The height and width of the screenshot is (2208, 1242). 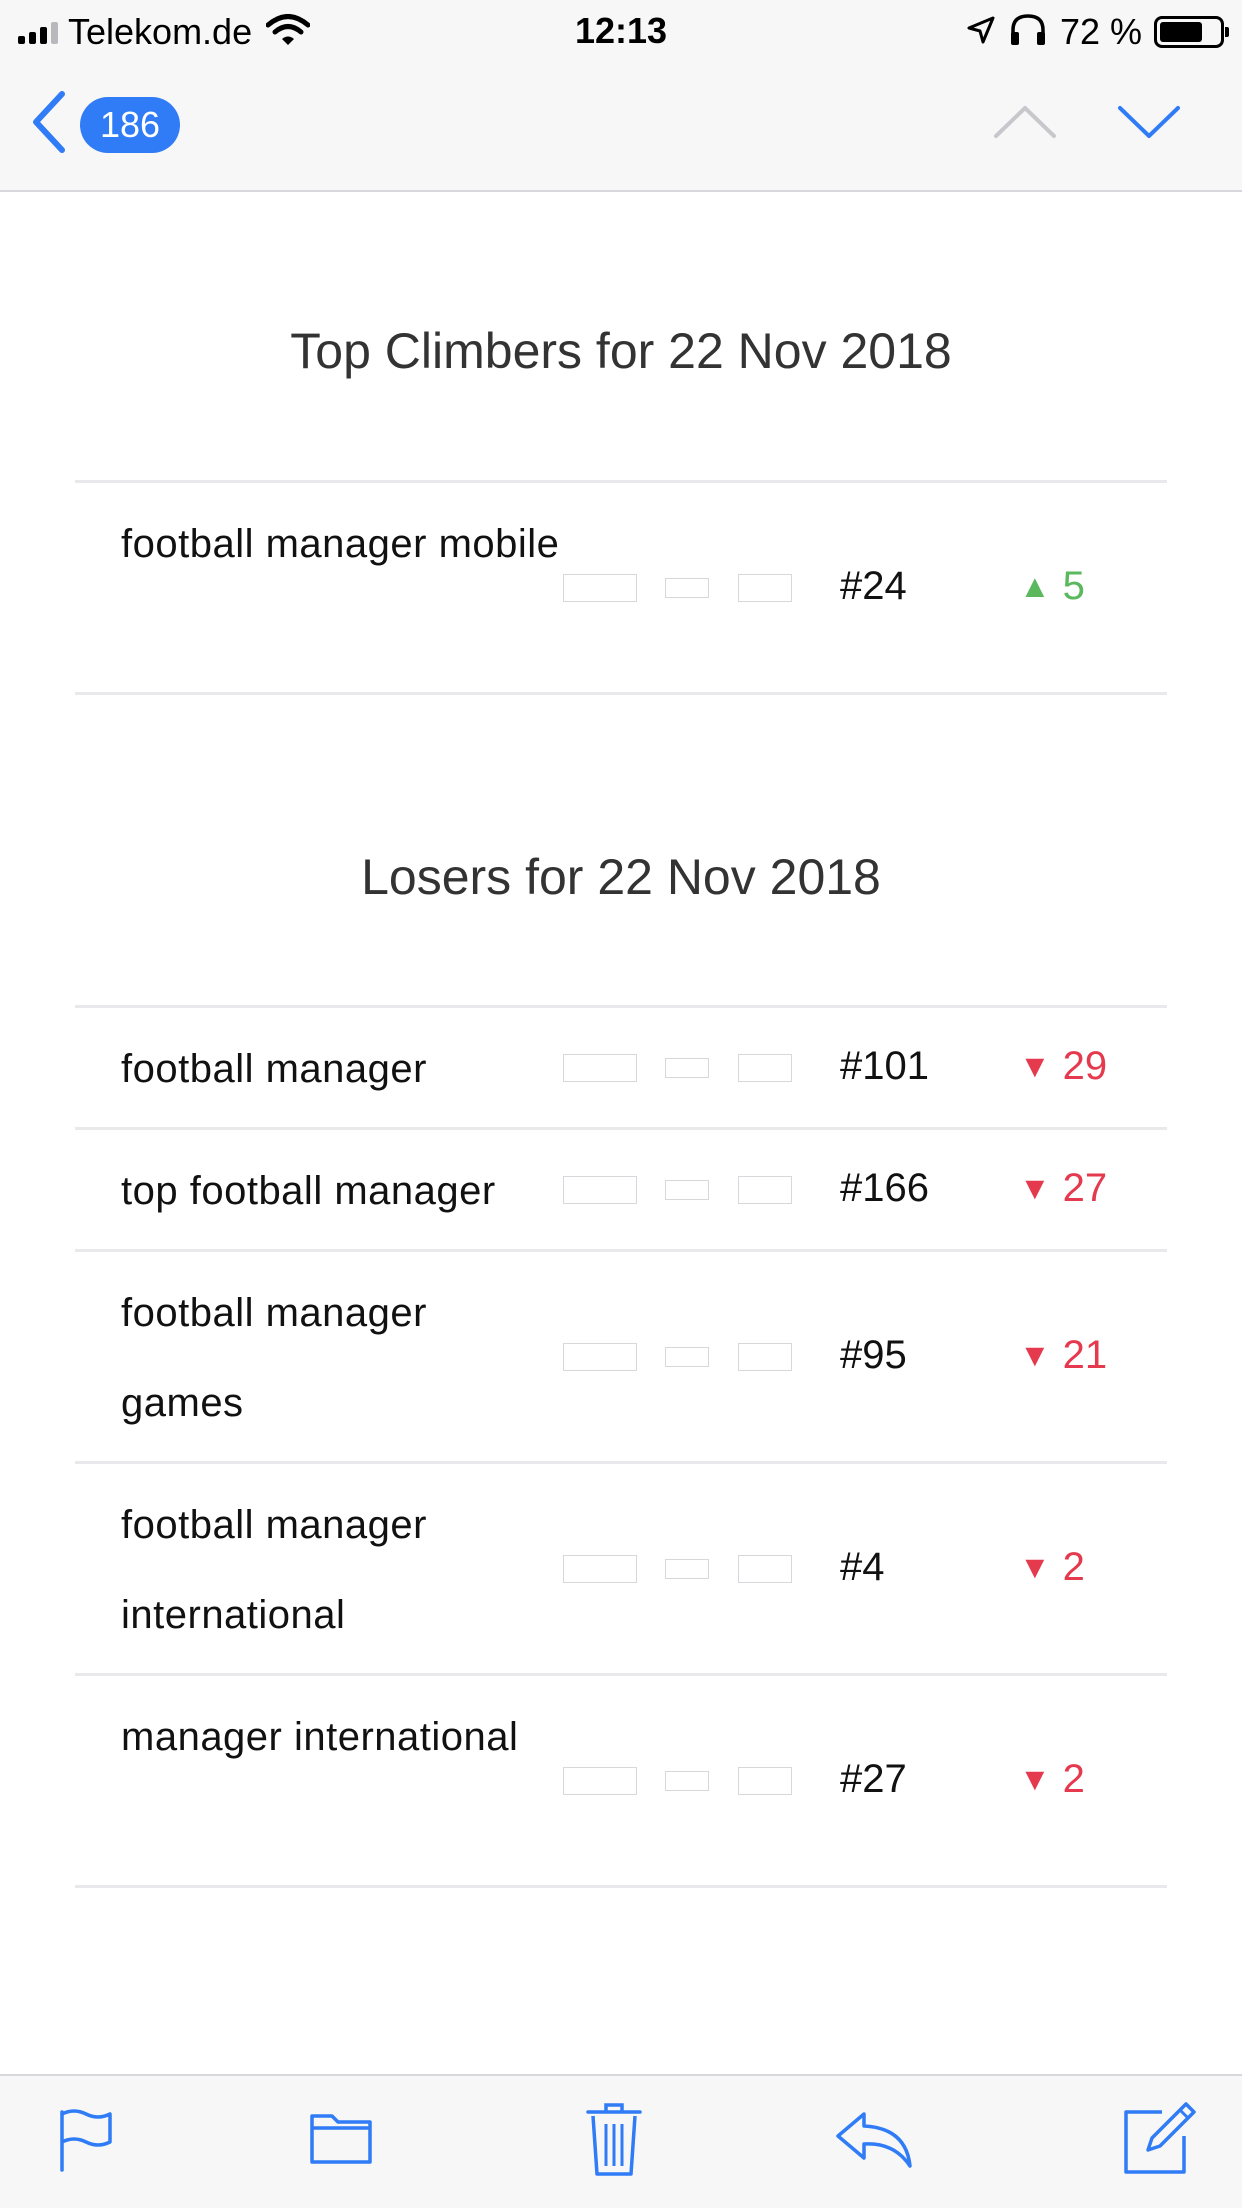 I want to click on keyword-row: football manager games #95 ▼ 21, so click(x=621, y=1358).